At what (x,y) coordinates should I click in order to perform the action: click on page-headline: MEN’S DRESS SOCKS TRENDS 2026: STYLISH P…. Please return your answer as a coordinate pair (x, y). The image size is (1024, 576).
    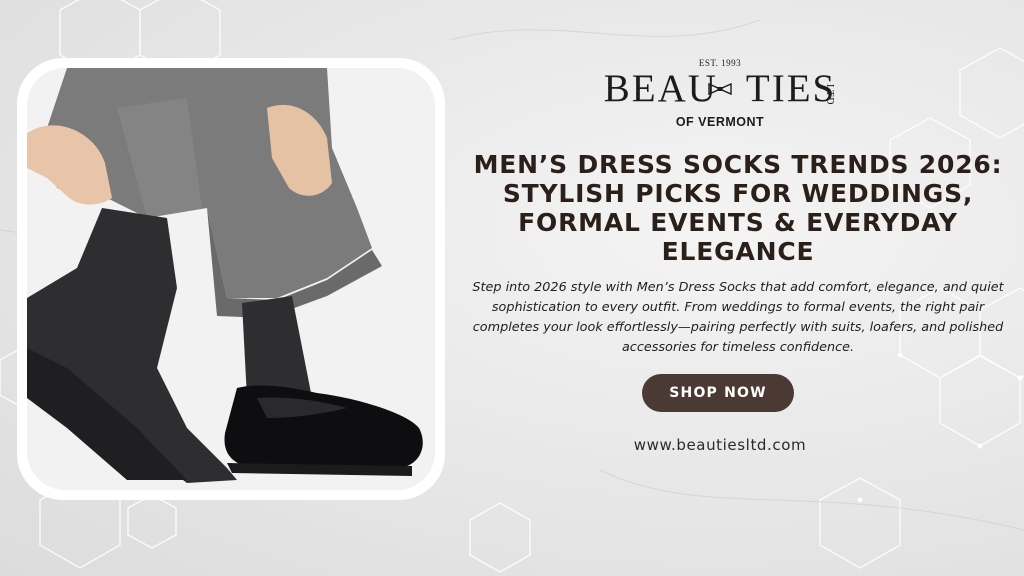
    Looking at the image, I should click on (738, 208).